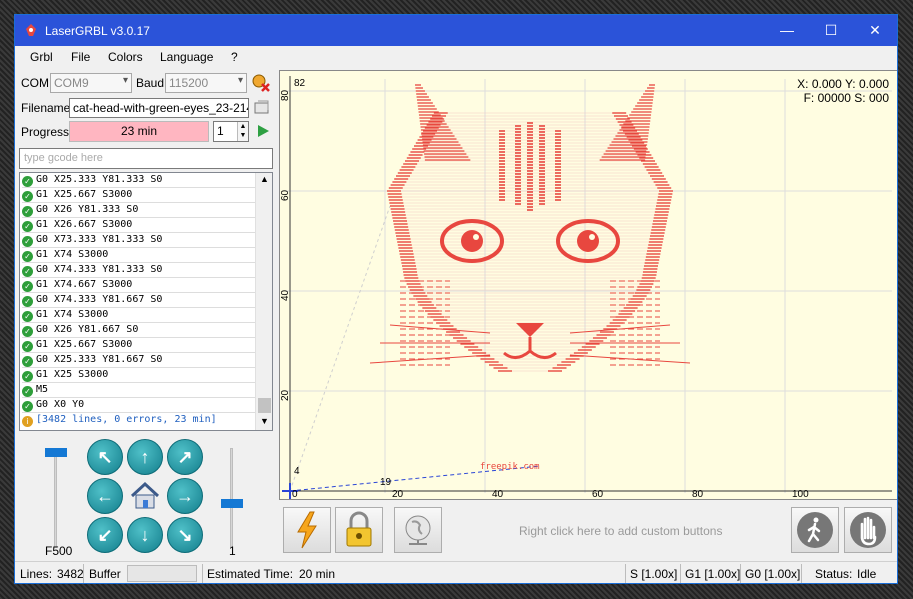  Describe the element at coordinates (105, 457) in the screenshot. I see `jog-up-left-button: ↖` at that location.